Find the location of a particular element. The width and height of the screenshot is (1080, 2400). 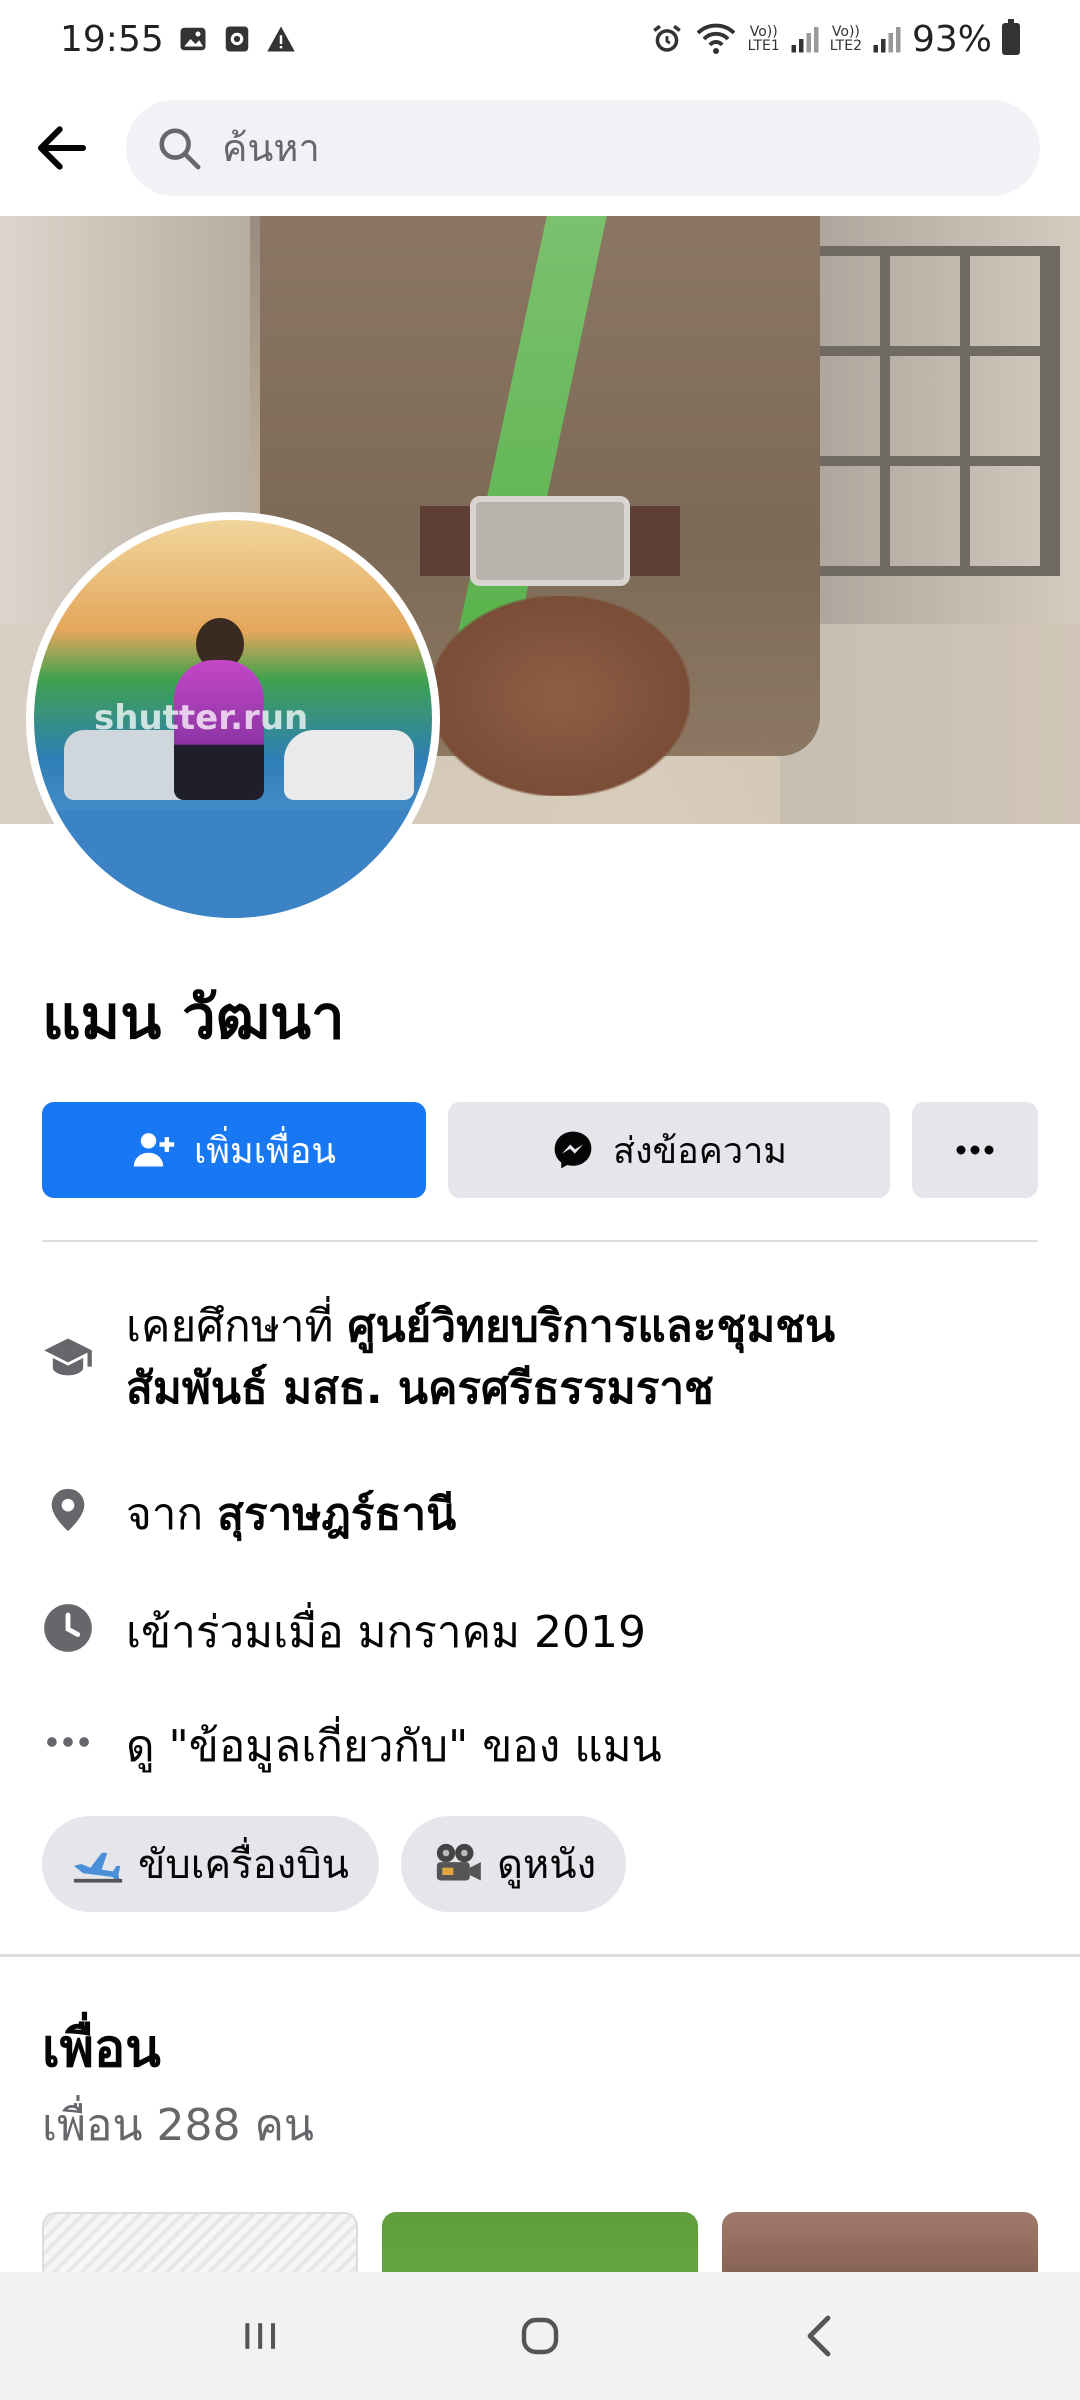

home-button is located at coordinates (540, 2336).